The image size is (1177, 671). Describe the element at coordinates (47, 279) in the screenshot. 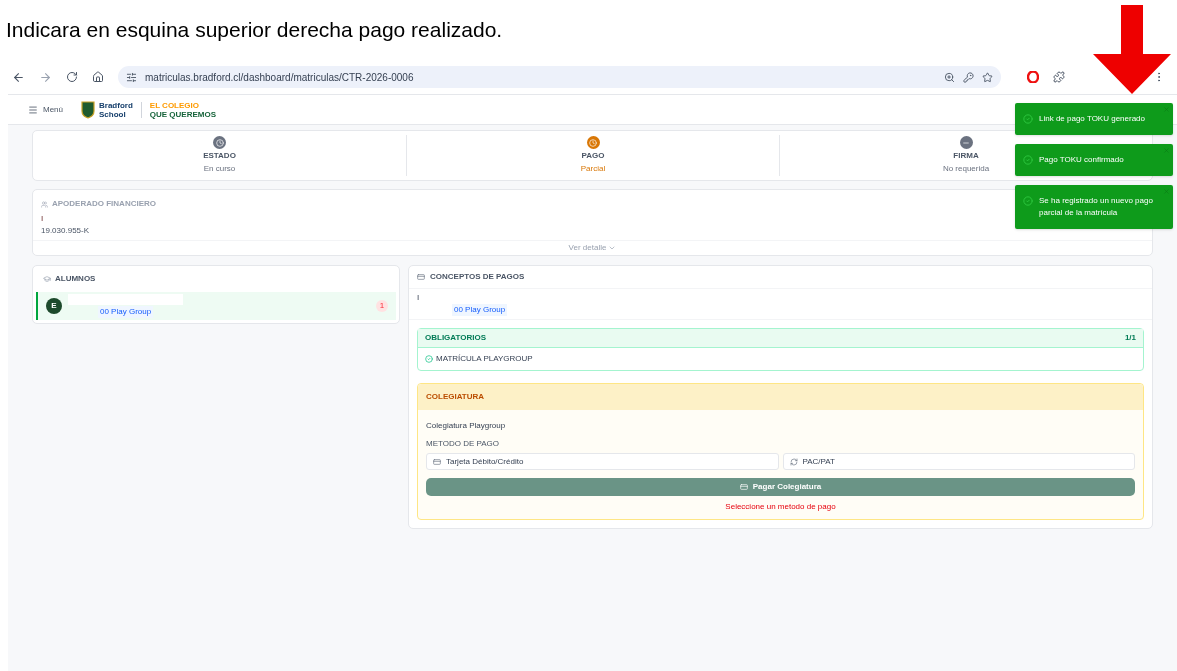

I see `graduation-cap-icon` at that location.